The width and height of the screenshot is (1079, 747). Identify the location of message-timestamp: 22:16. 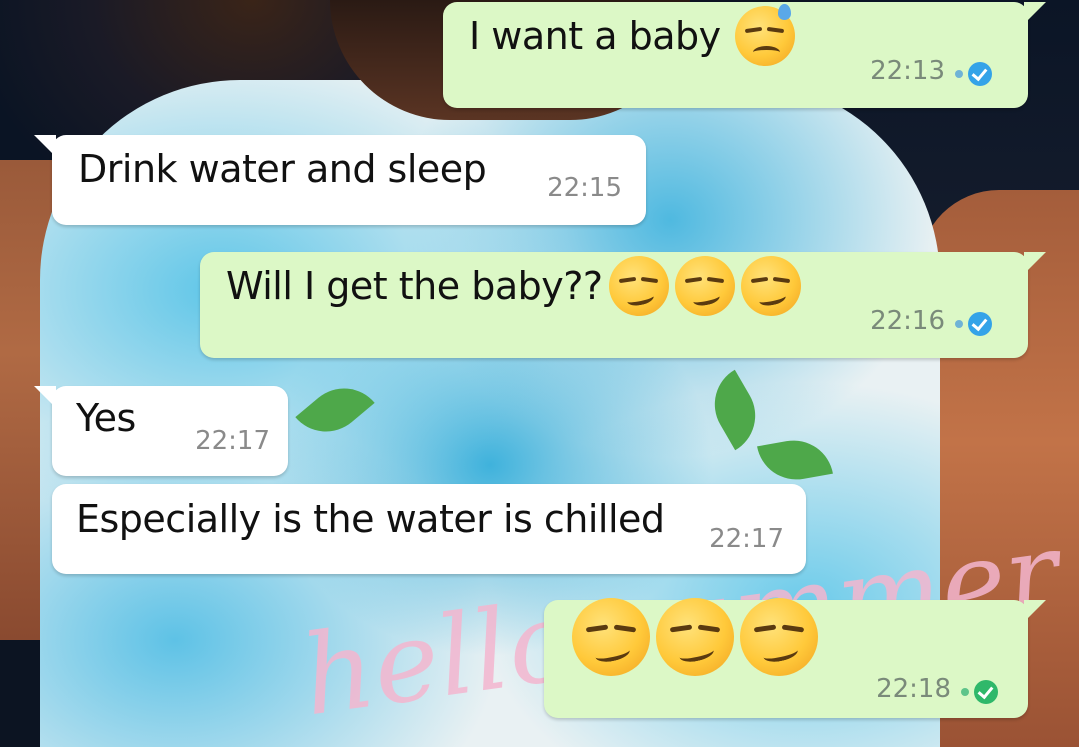
(907, 321).